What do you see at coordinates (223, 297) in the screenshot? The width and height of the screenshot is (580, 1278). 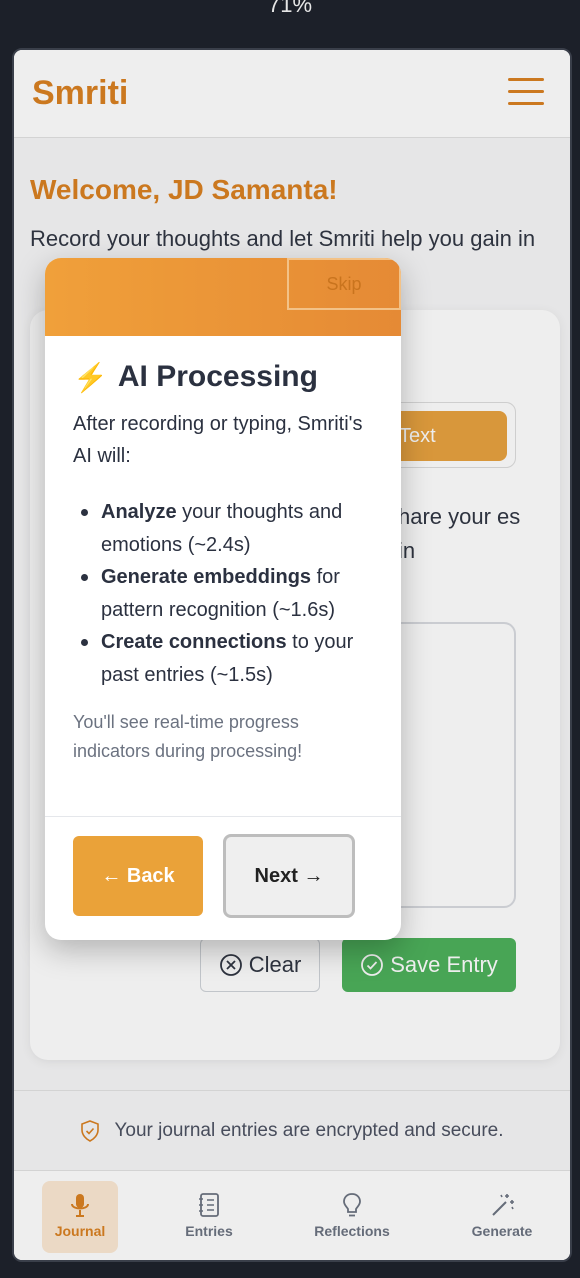 I see `modal-header-banner: Skip` at bounding box center [223, 297].